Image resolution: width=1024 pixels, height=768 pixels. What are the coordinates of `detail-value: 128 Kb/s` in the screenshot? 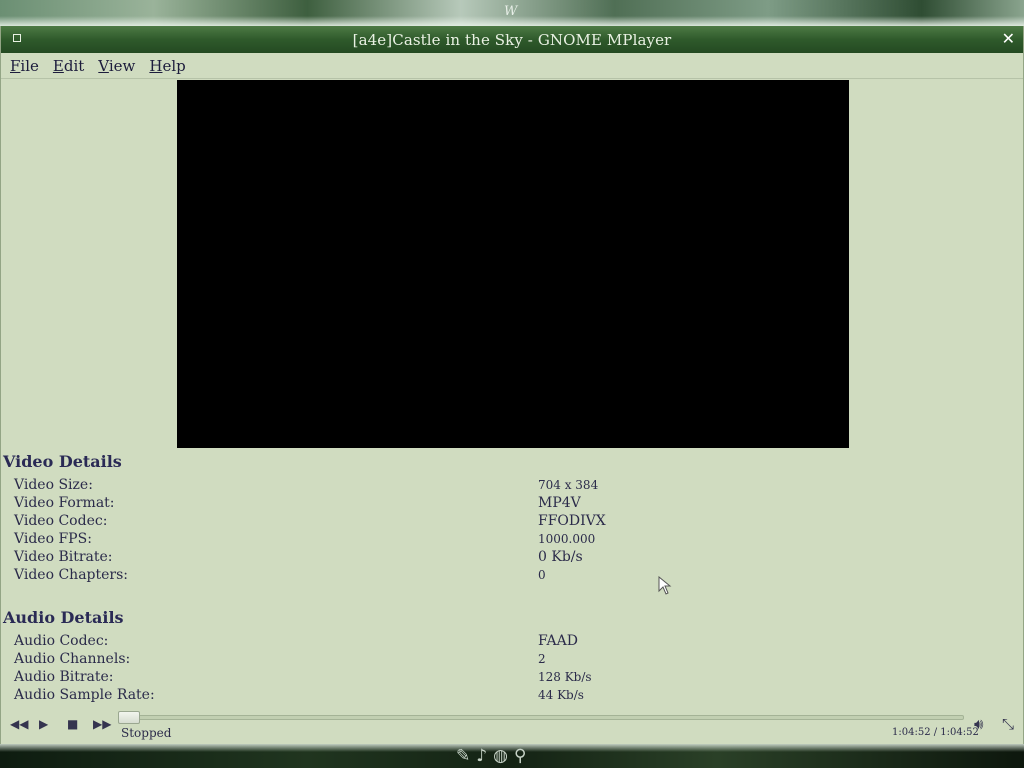 It's located at (565, 677).